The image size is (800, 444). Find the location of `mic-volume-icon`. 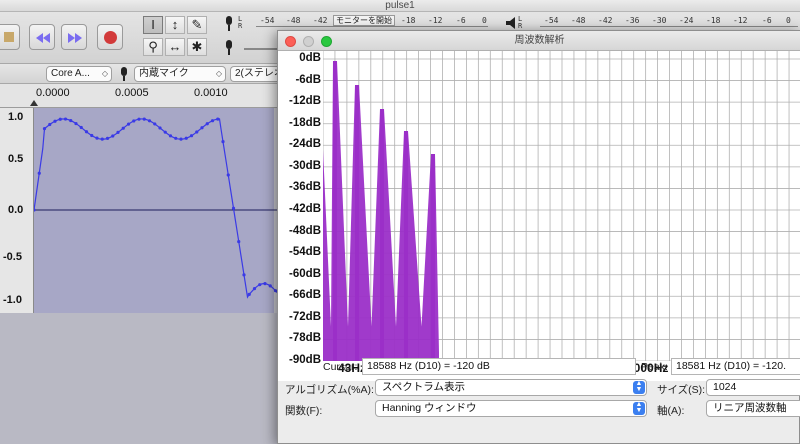

mic-volume-icon is located at coordinates (229, 47).